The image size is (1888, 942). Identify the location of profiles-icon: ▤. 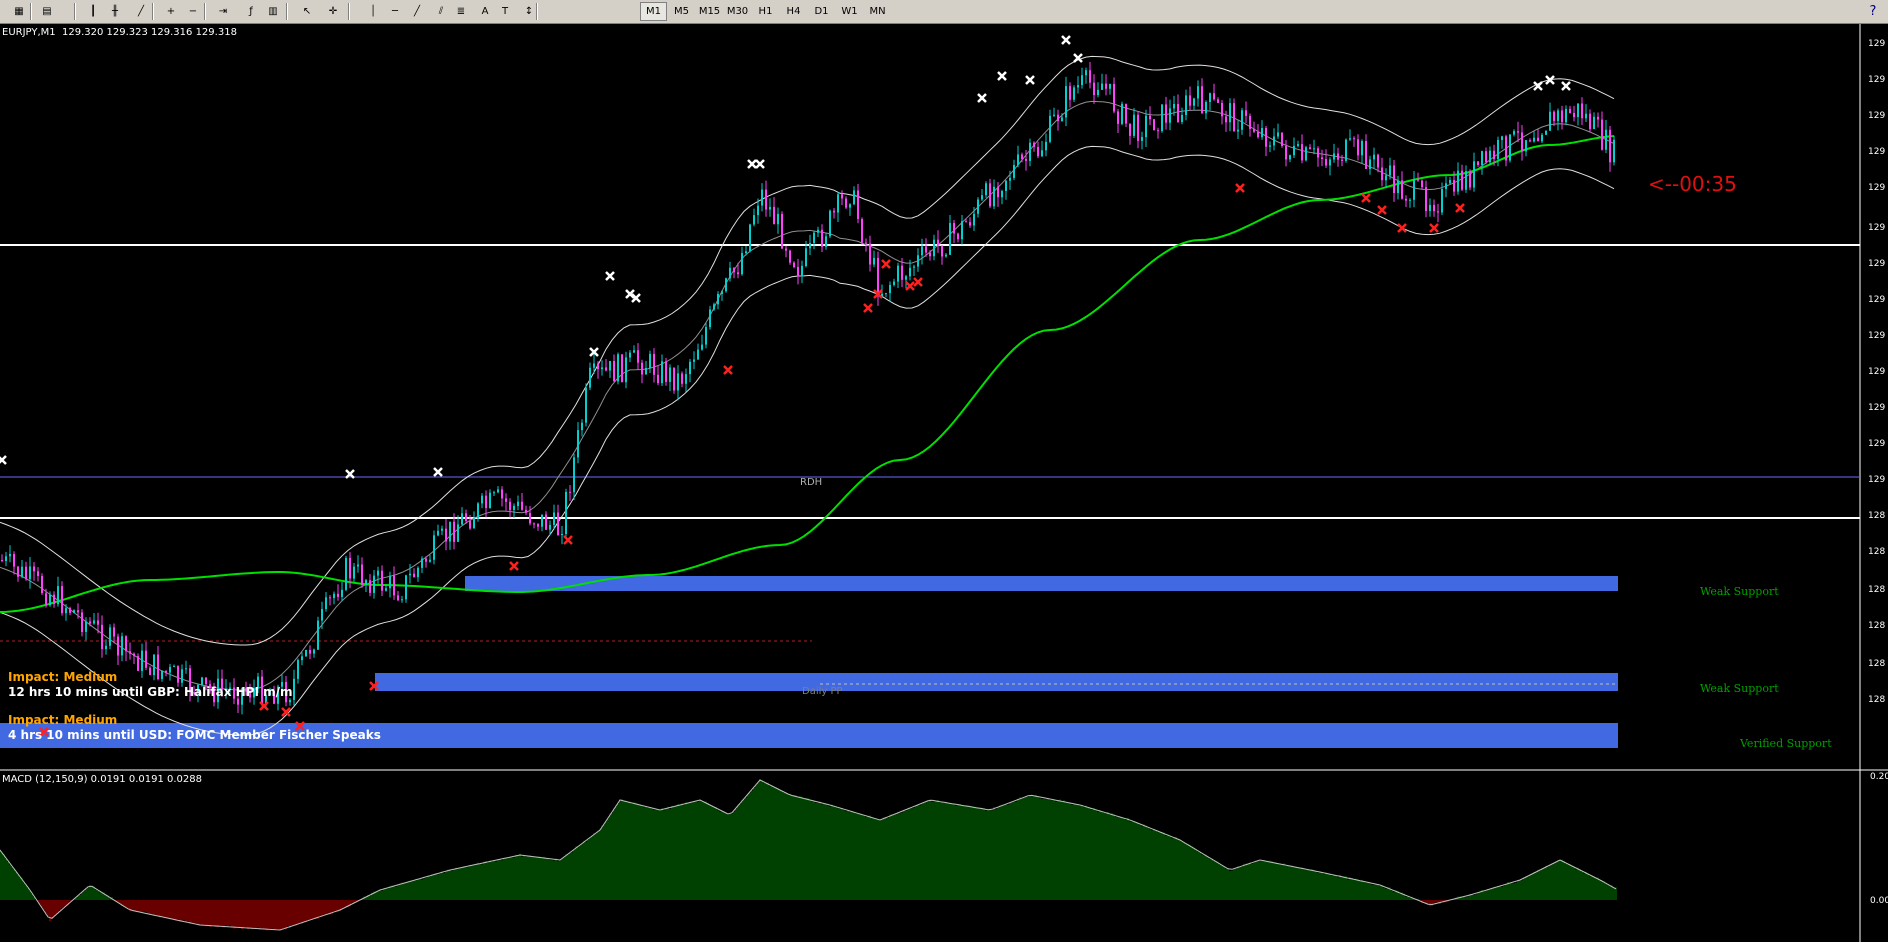
(47, 11).